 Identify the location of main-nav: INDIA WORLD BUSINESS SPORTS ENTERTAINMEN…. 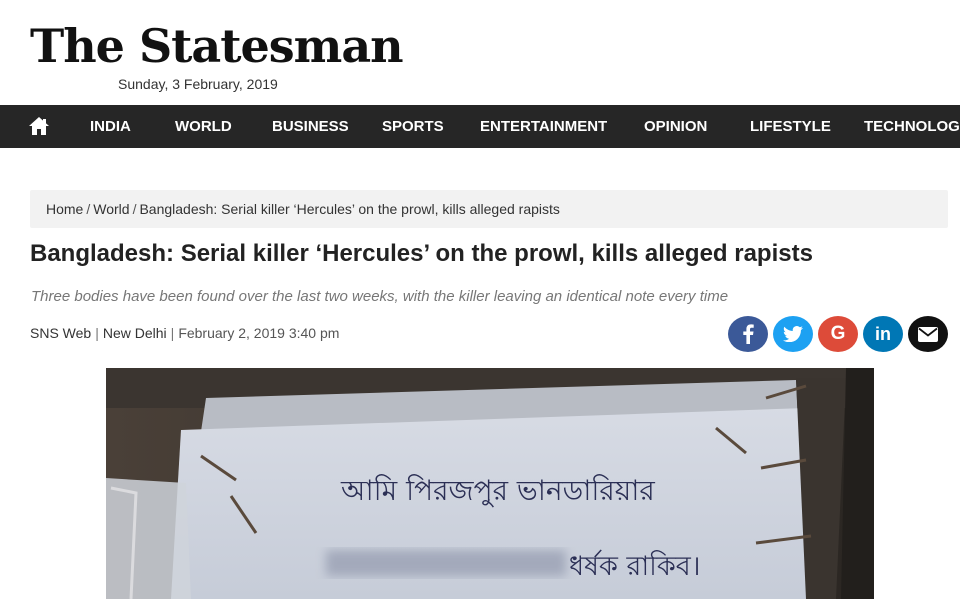
(480, 126).